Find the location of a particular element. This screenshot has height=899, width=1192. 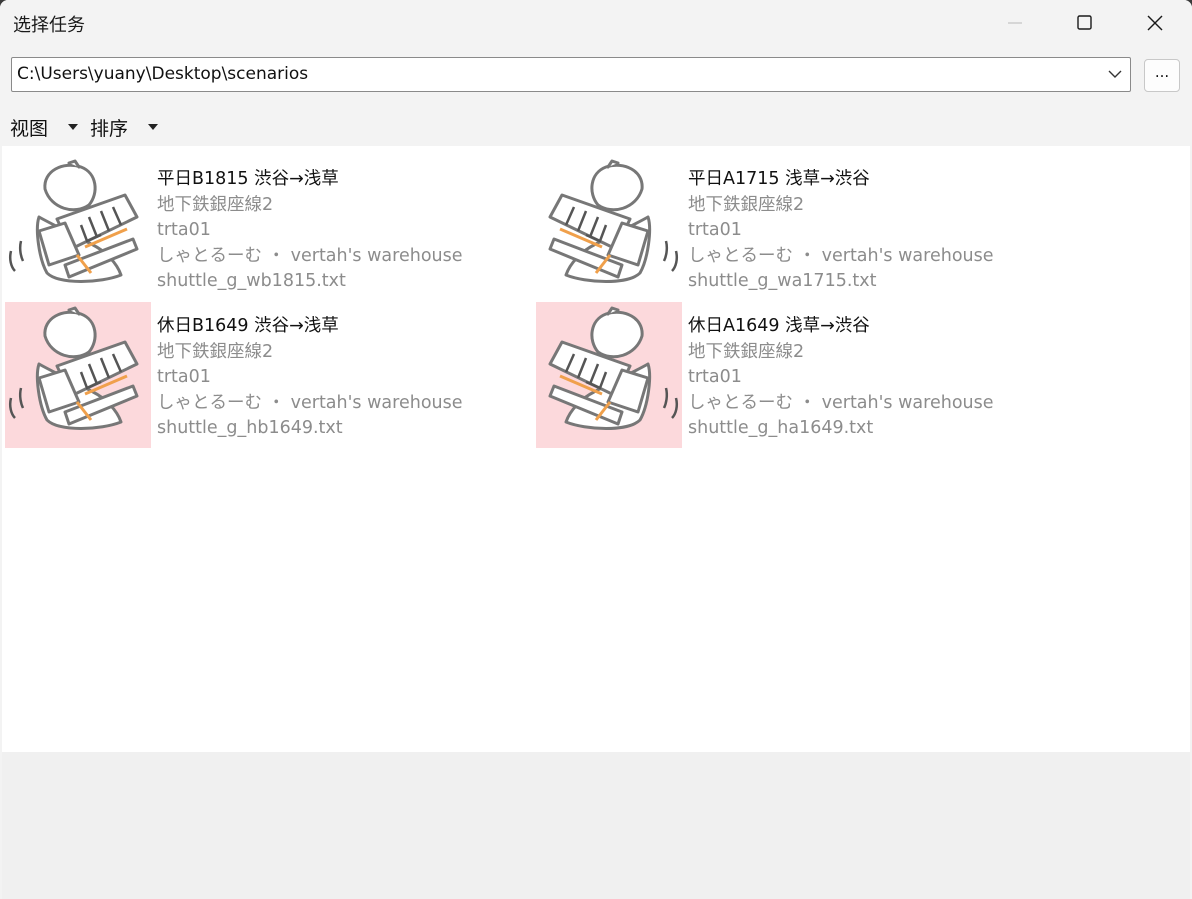

close-button is located at coordinates (1155, 23).